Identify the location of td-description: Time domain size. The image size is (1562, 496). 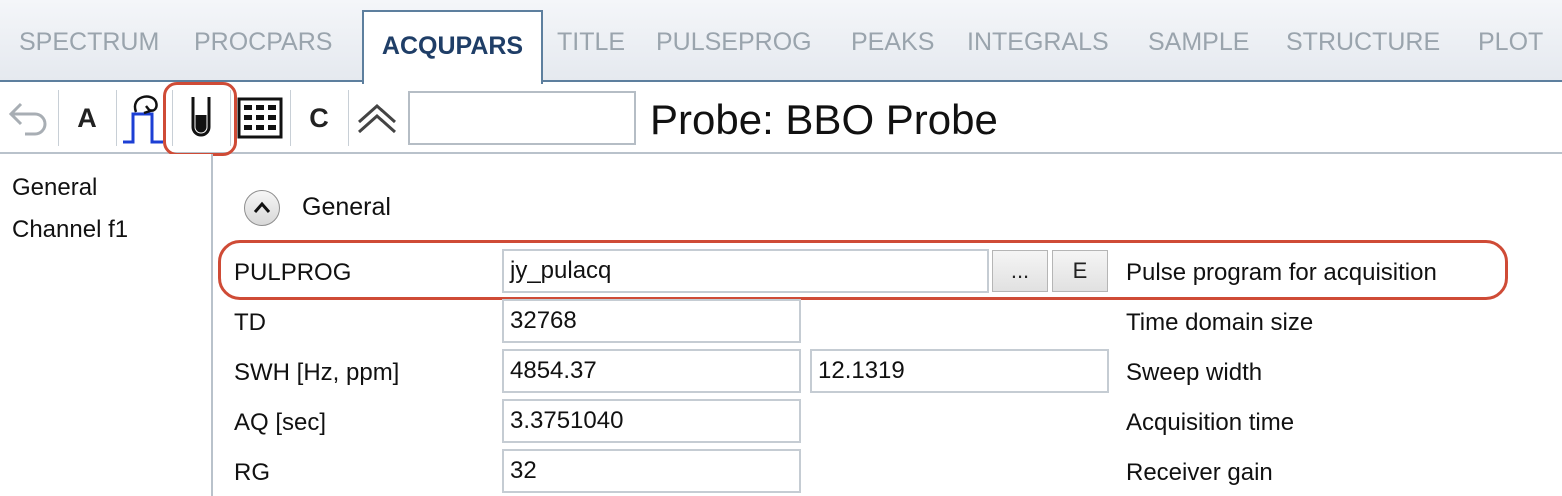
(1220, 322).